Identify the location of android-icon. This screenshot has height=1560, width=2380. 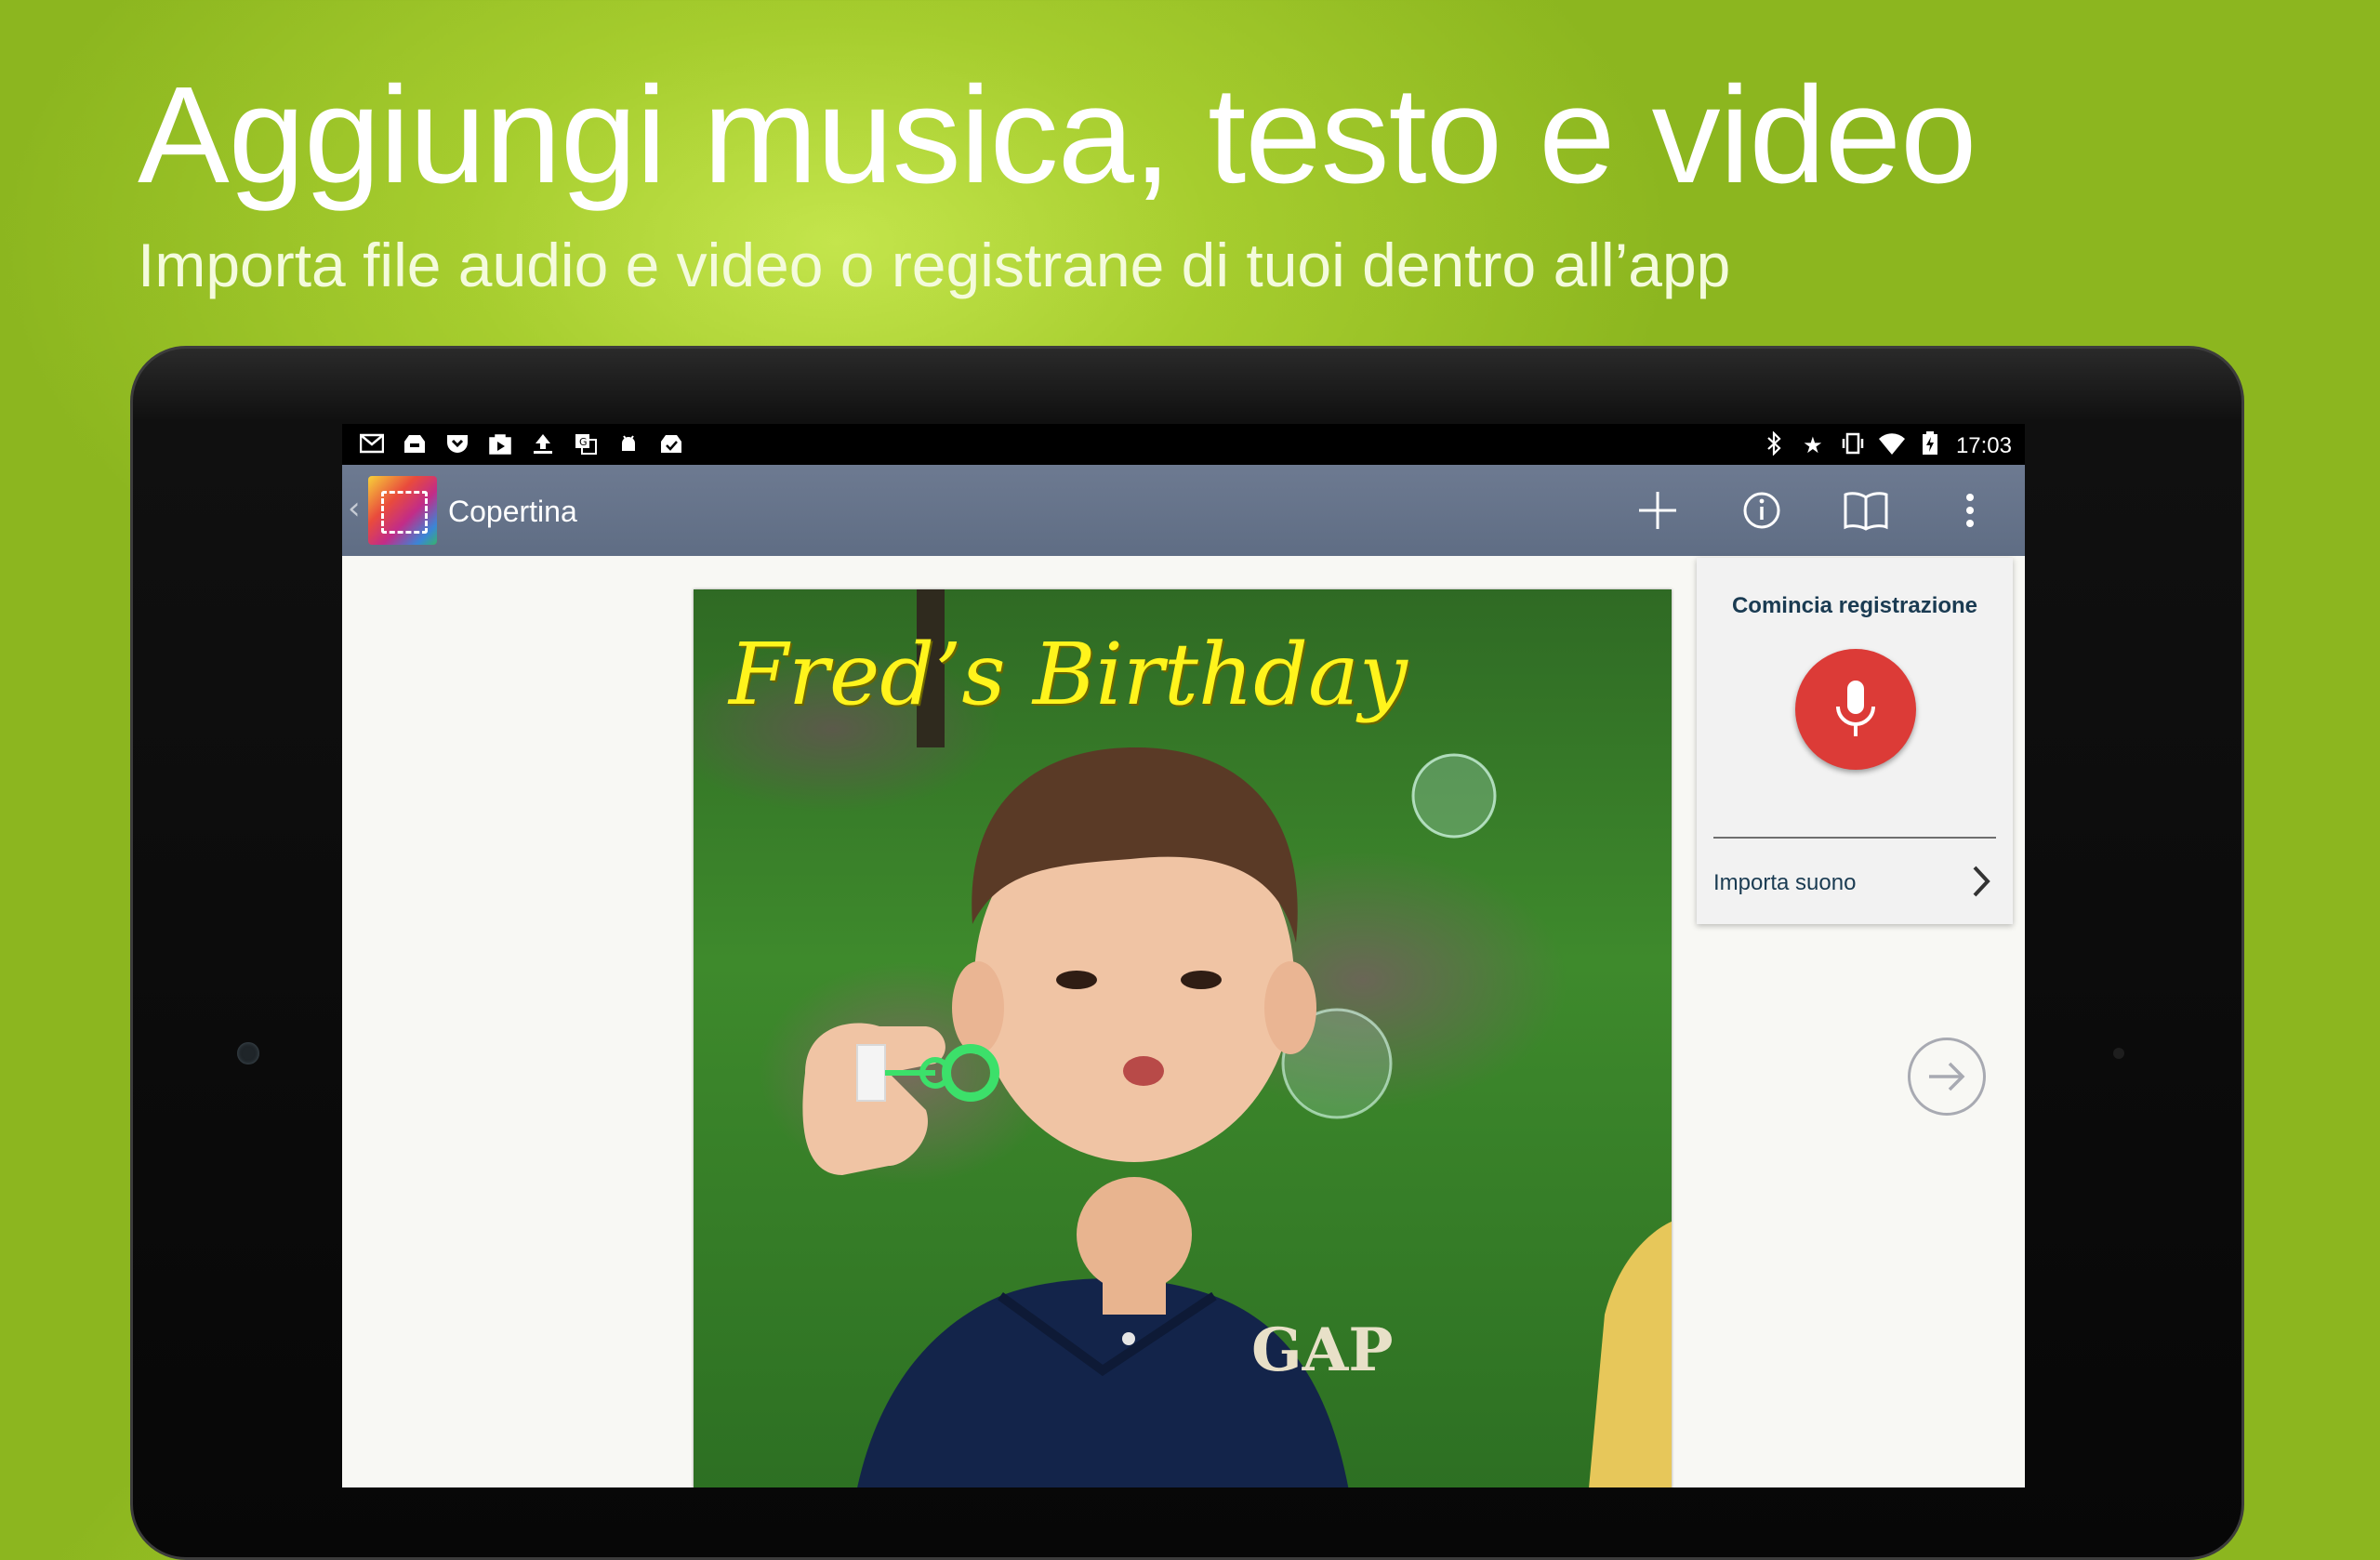
(628, 443).